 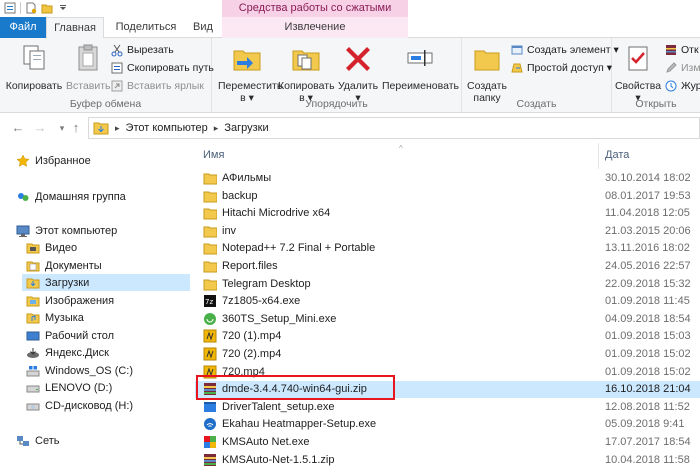 I want to click on file-row: 7z 7z1805-x64.exe 01.09.2018 11:45, so click(x=447, y=301).